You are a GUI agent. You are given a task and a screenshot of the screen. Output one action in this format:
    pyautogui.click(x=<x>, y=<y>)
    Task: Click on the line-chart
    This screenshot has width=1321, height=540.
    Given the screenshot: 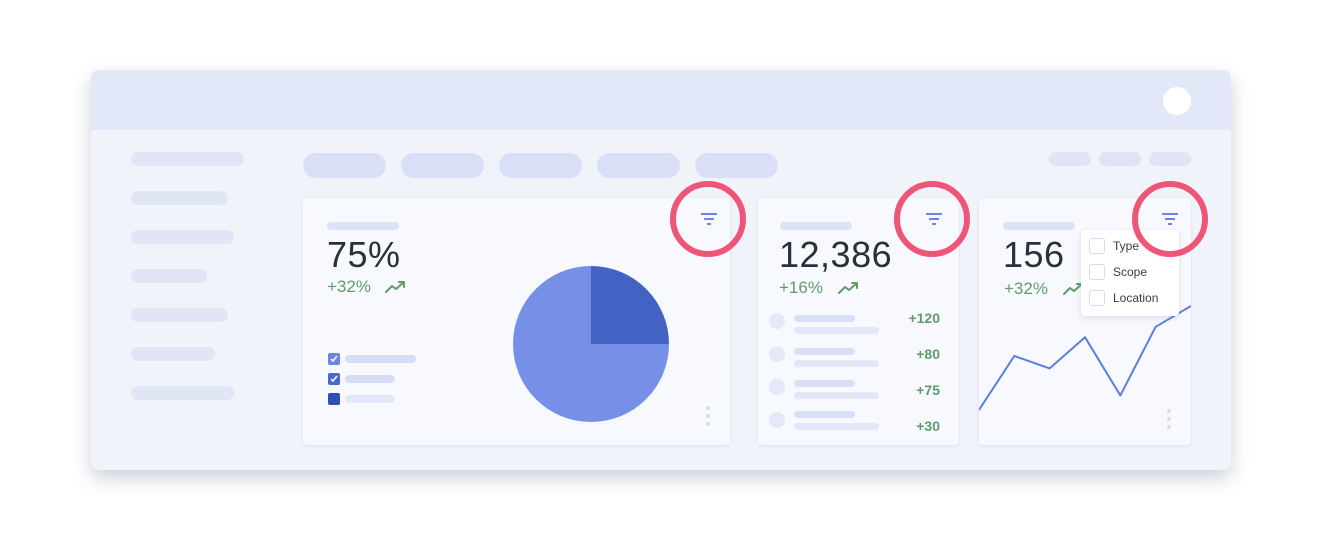 What is the action you would take?
    pyautogui.click(x=1085, y=358)
    